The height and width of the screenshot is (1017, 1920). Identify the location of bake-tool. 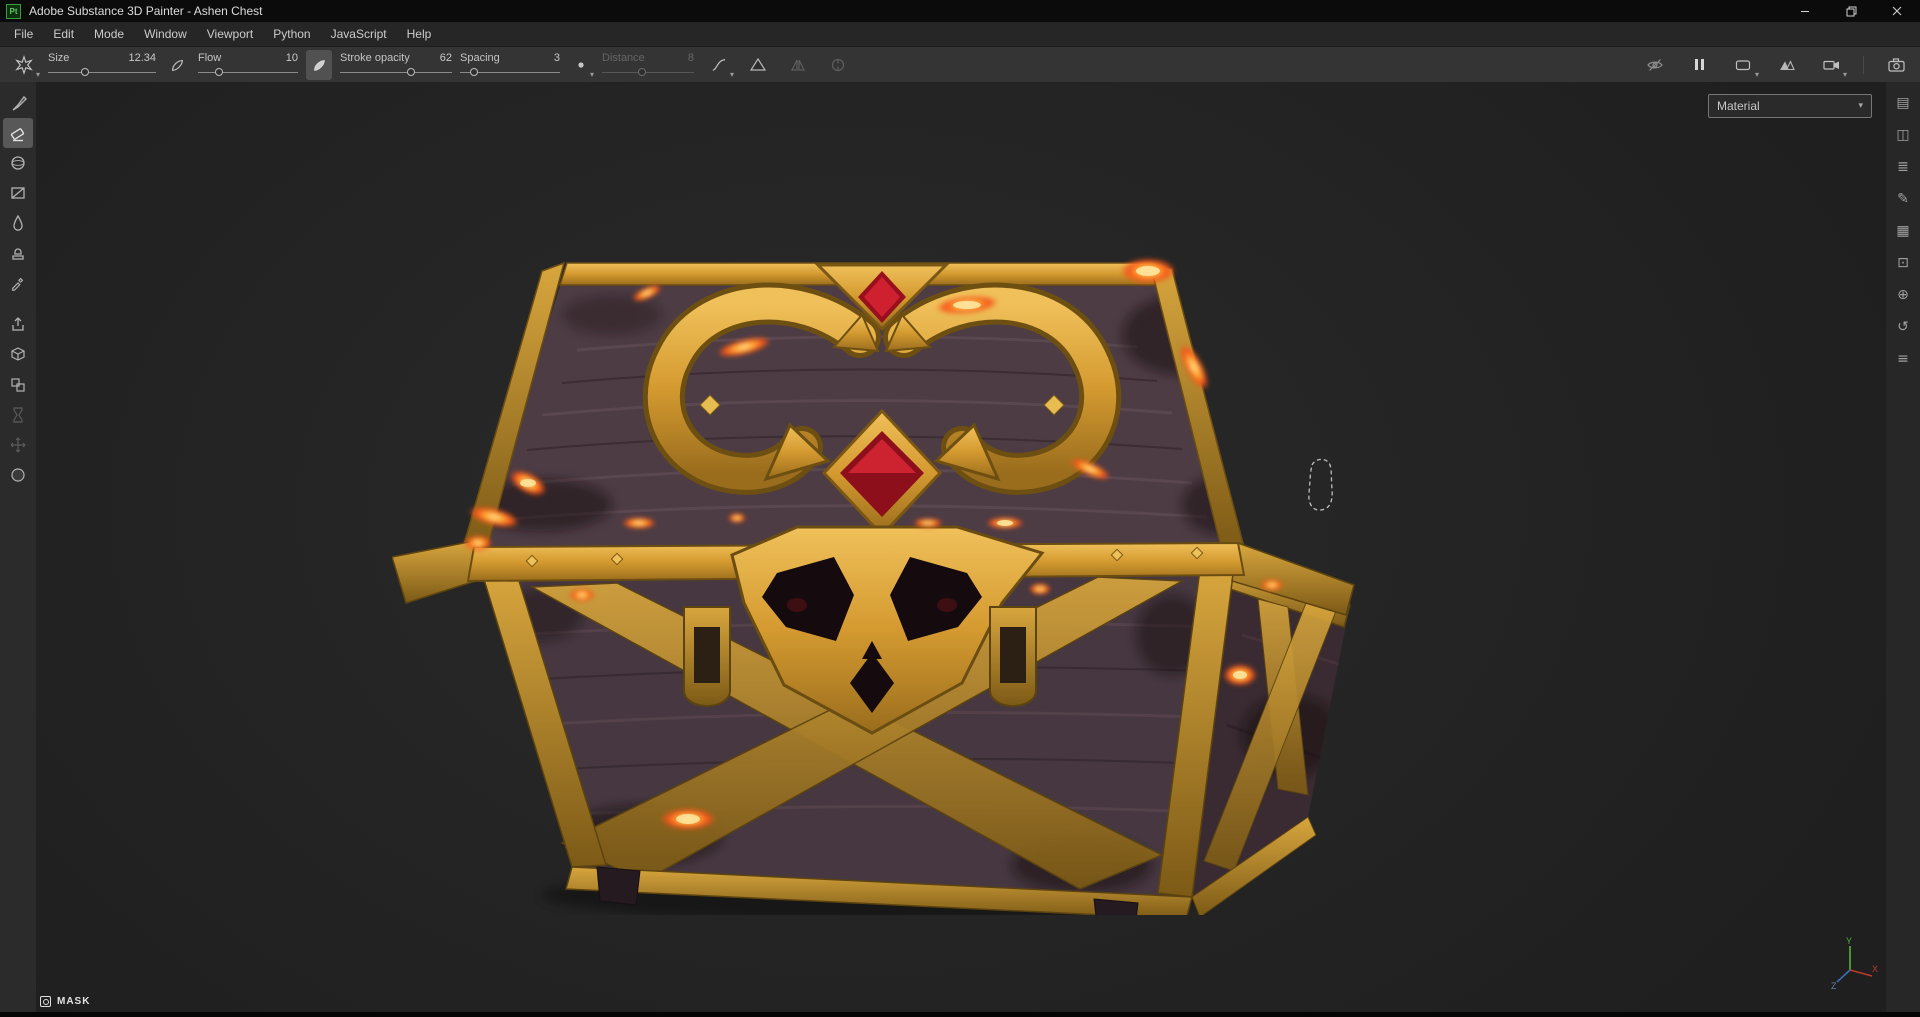
(18, 415).